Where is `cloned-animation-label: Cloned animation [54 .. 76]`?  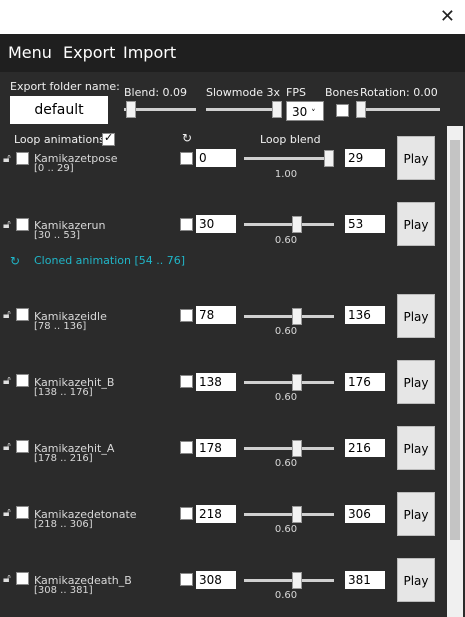
cloned-animation-label: Cloned animation [54 .. 76] is located at coordinates (109, 260).